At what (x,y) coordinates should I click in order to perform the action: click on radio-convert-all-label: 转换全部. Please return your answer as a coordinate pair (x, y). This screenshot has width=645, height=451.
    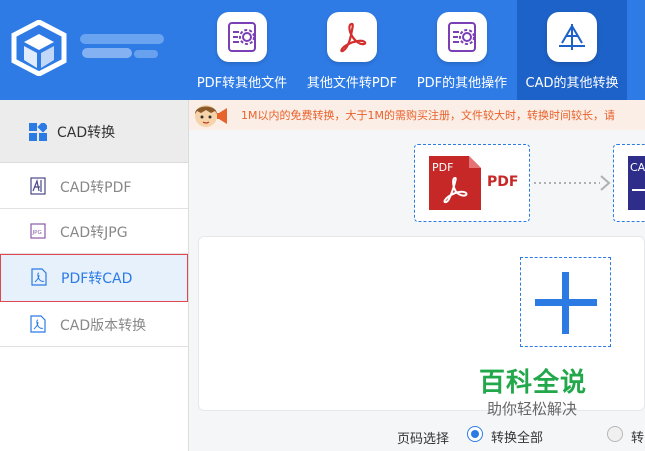
    Looking at the image, I should click on (517, 436).